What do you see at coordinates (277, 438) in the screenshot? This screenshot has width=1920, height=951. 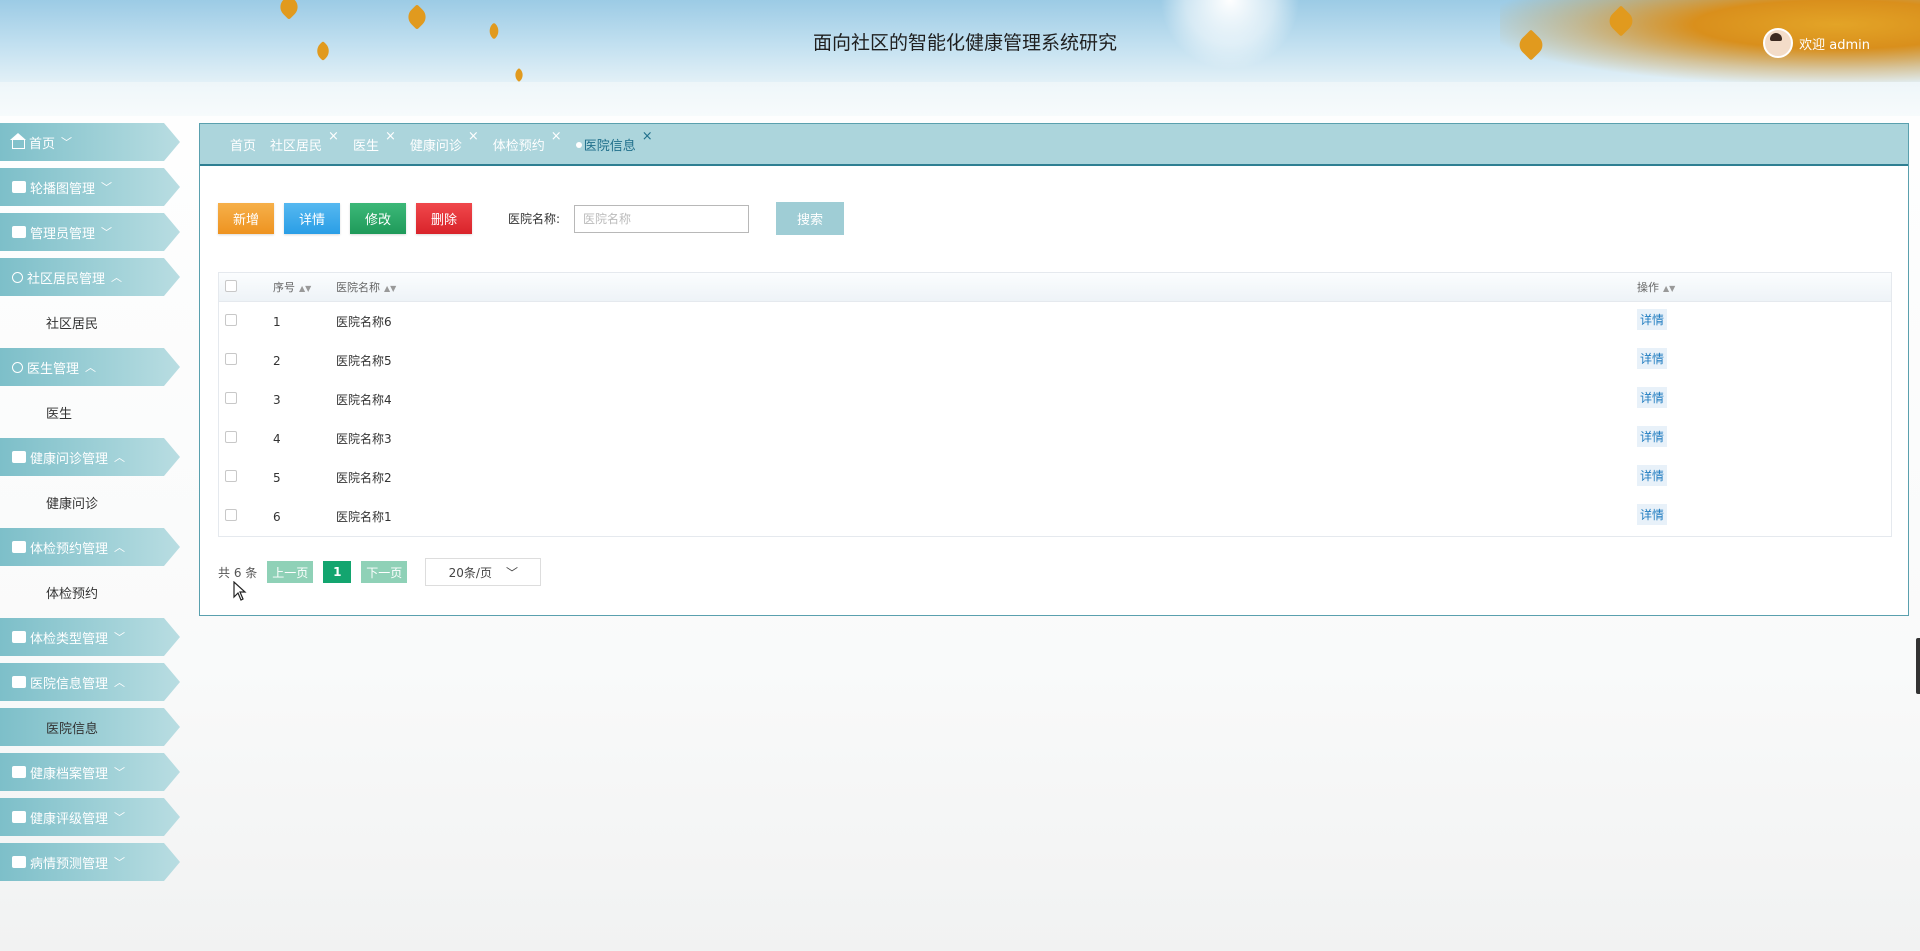 I see `row-index: 4` at bounding box center [277, 438].